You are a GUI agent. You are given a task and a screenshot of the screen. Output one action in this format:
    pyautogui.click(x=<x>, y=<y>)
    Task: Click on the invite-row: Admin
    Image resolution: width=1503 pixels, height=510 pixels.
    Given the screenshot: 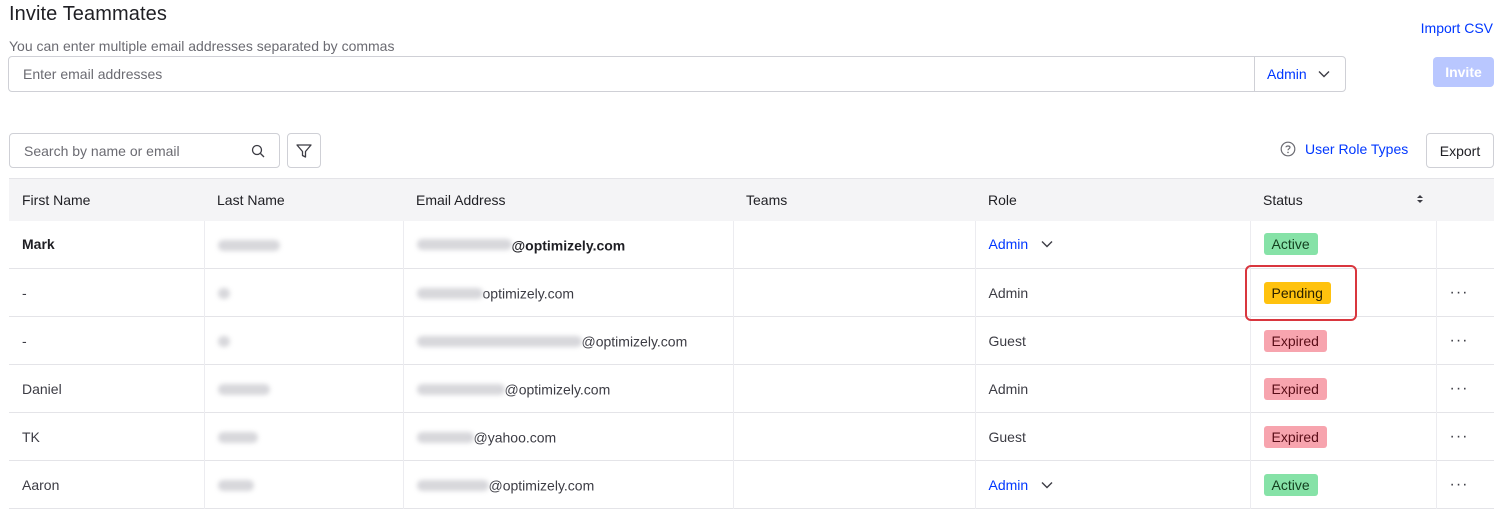 What is the action you would take?
    pyautogui.click(x=677, y=74)
    